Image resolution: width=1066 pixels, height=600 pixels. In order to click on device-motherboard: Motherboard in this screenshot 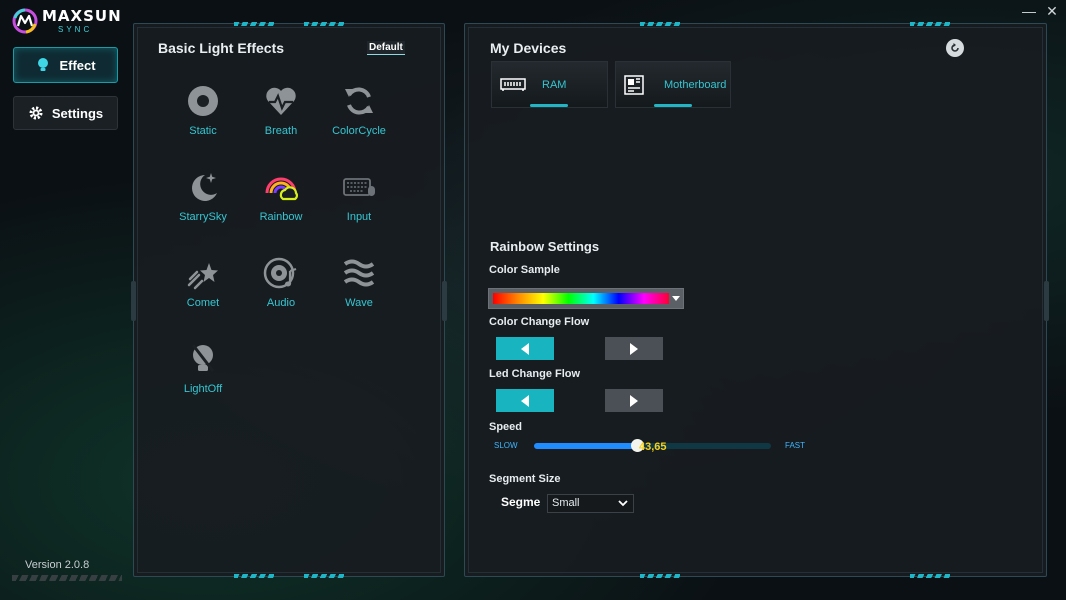, I will do `click(673, 84)`.